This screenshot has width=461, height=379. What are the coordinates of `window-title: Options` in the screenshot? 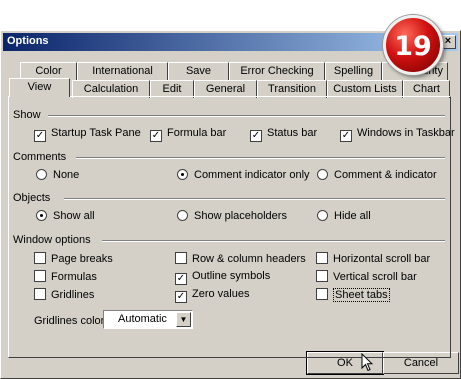 It's located at (28, 41).